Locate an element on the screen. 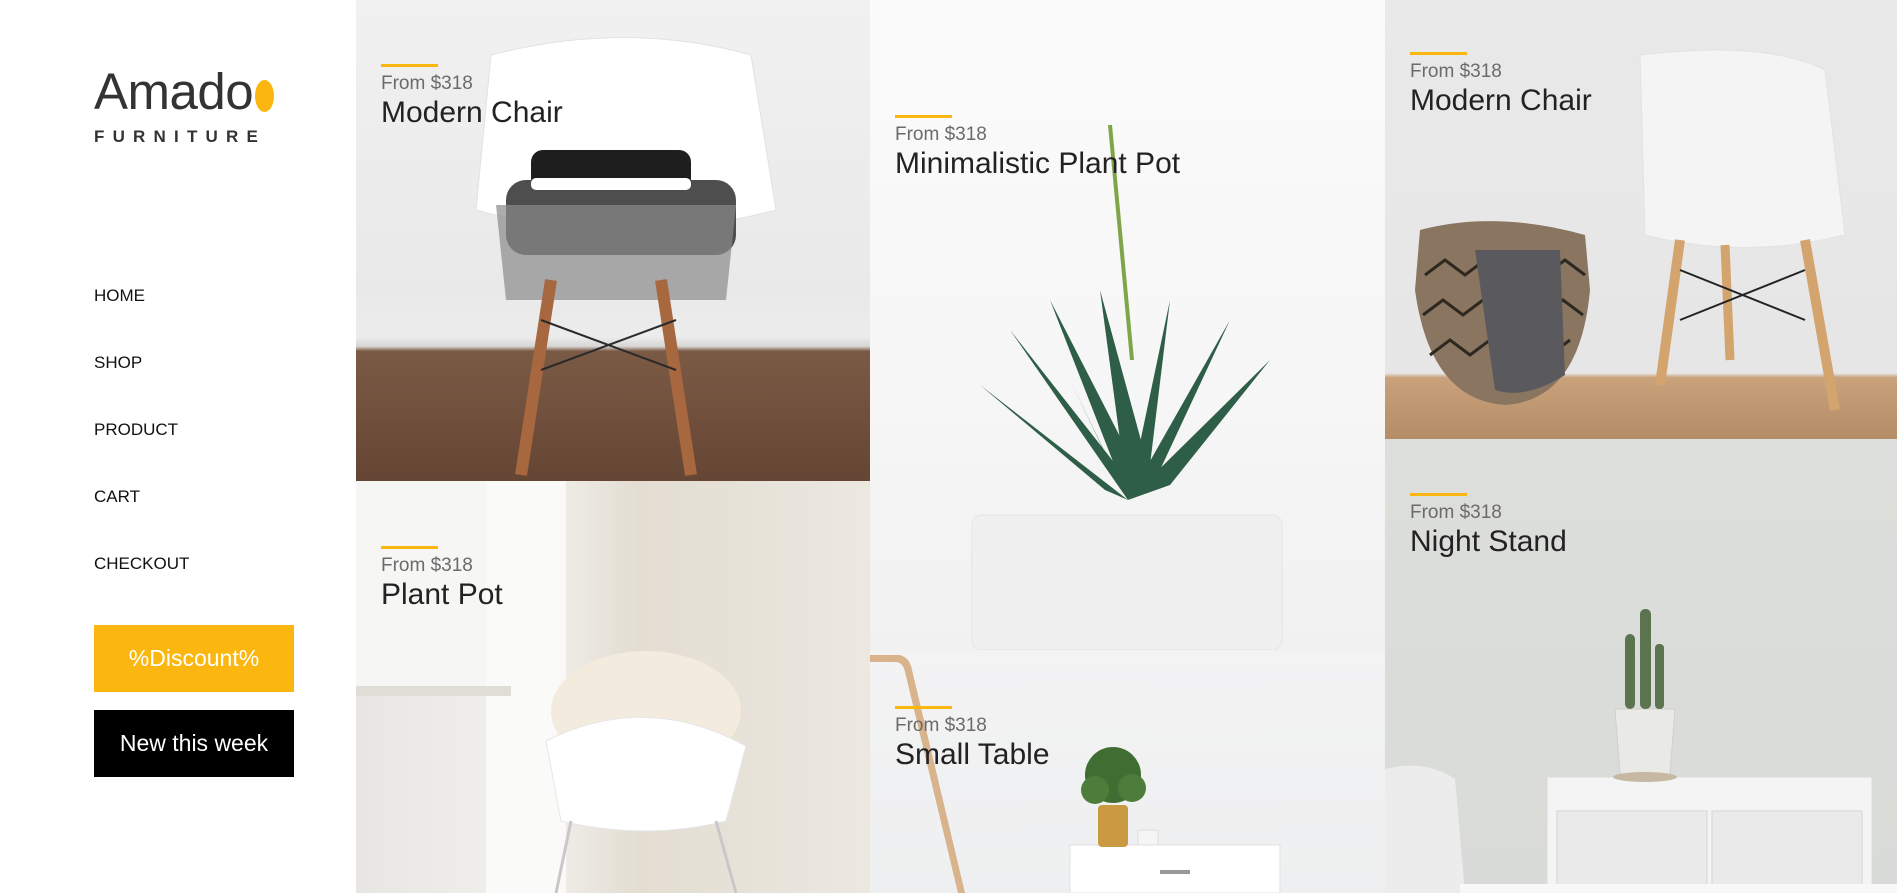 The image size is (1897, 893). product-tile-modern-chair-2: From $318 Modern Chair is located at coordinates (1641, 219).